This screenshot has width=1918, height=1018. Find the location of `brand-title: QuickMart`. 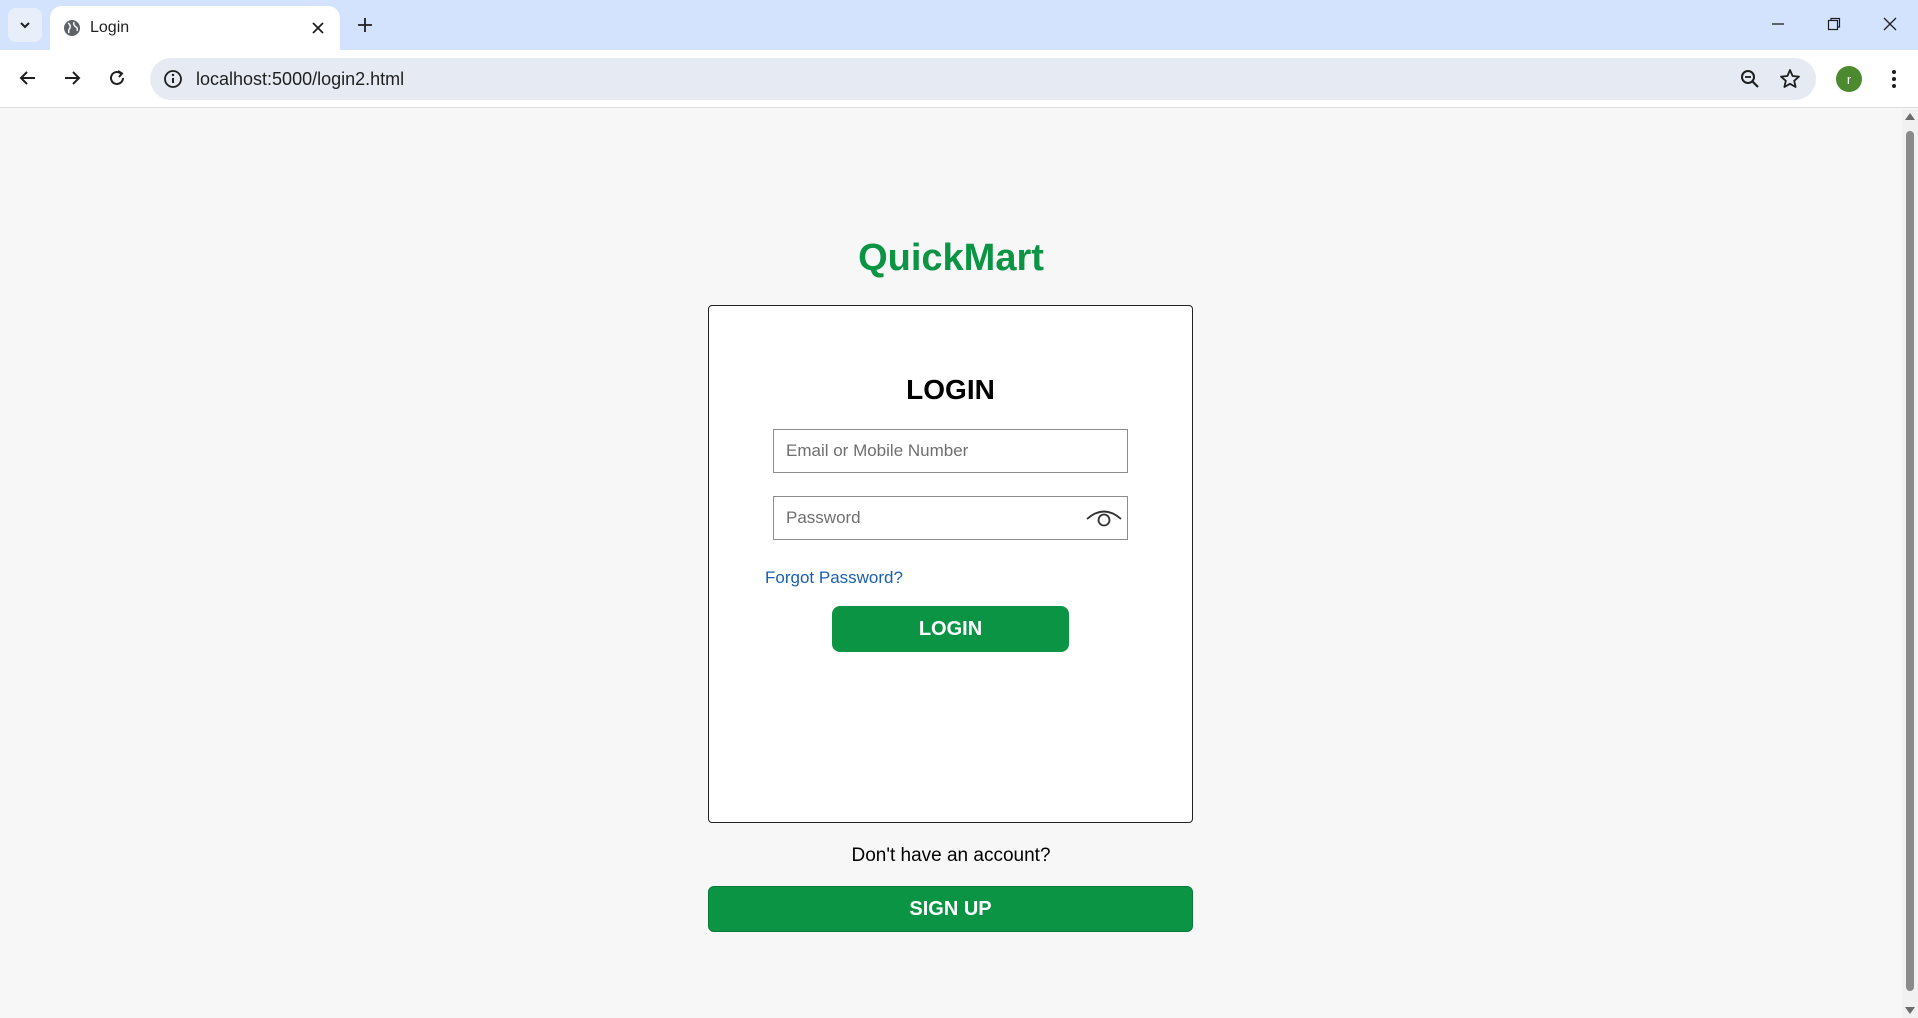

brand-title: QuickMart is located at coordinates (951, 258).